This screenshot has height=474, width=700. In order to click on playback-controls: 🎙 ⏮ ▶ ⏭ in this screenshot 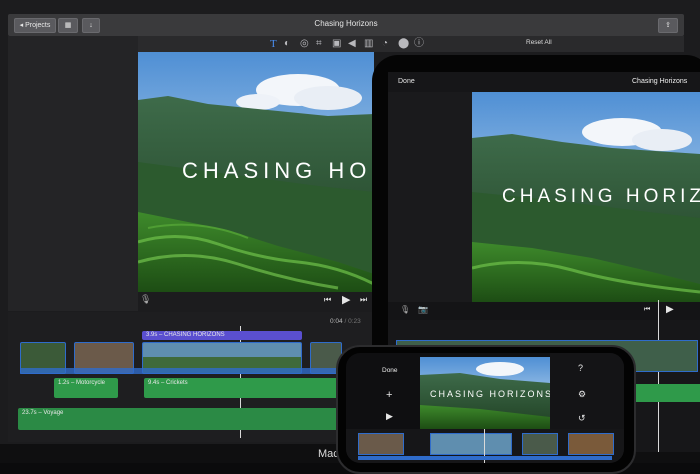, I will do `click(256, 300)`.